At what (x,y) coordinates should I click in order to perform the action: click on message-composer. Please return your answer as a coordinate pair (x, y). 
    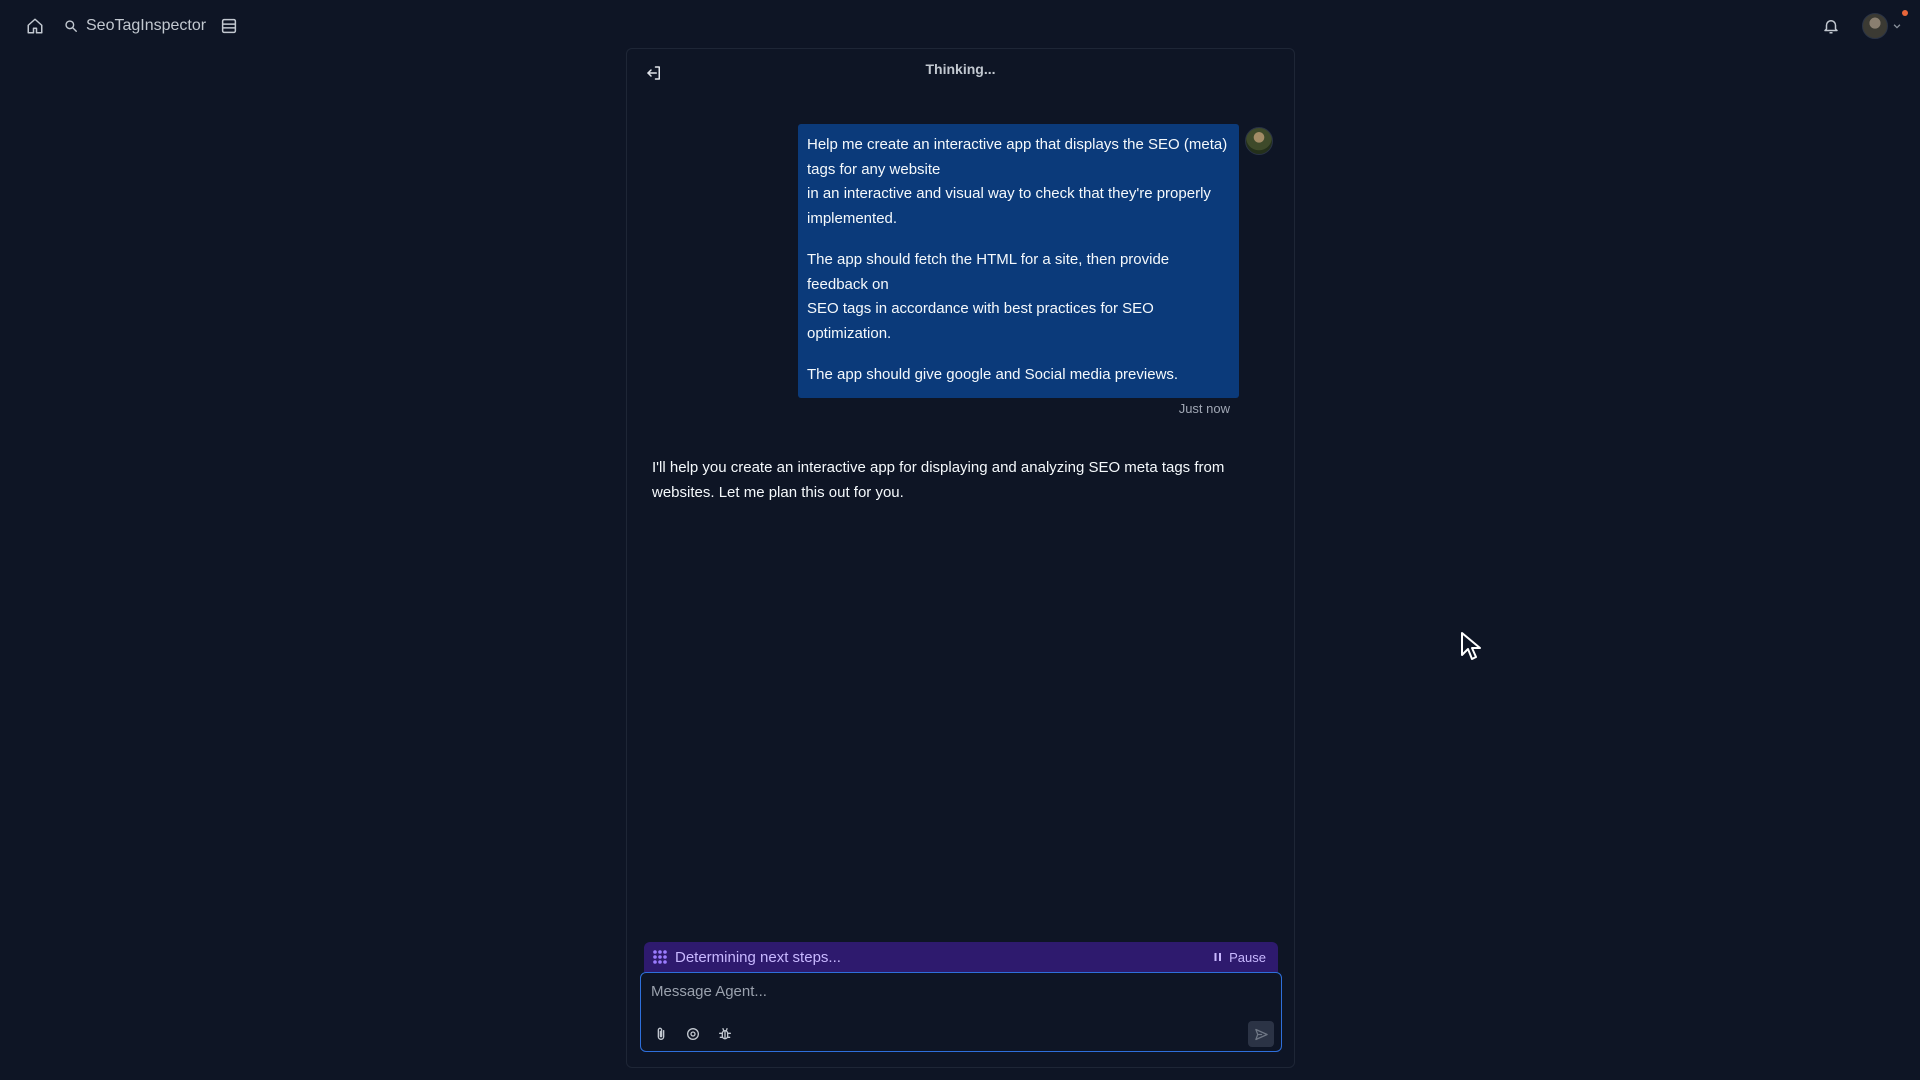
    Looking at the image, I should click on (961, 1012).